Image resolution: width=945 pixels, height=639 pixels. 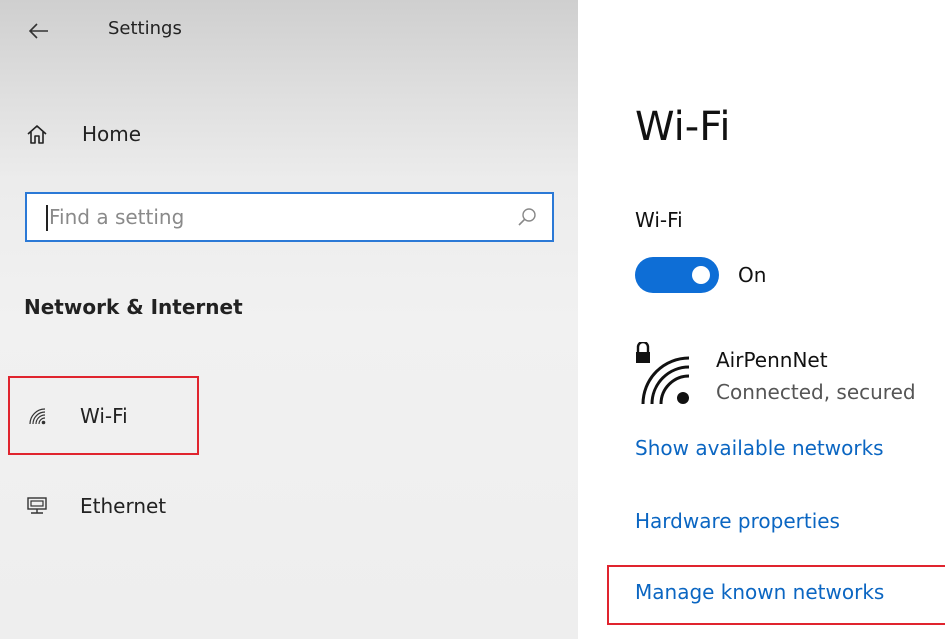 I want to click on sidebar-item-ethernet: Ethernet, so click(x=95, y=506).